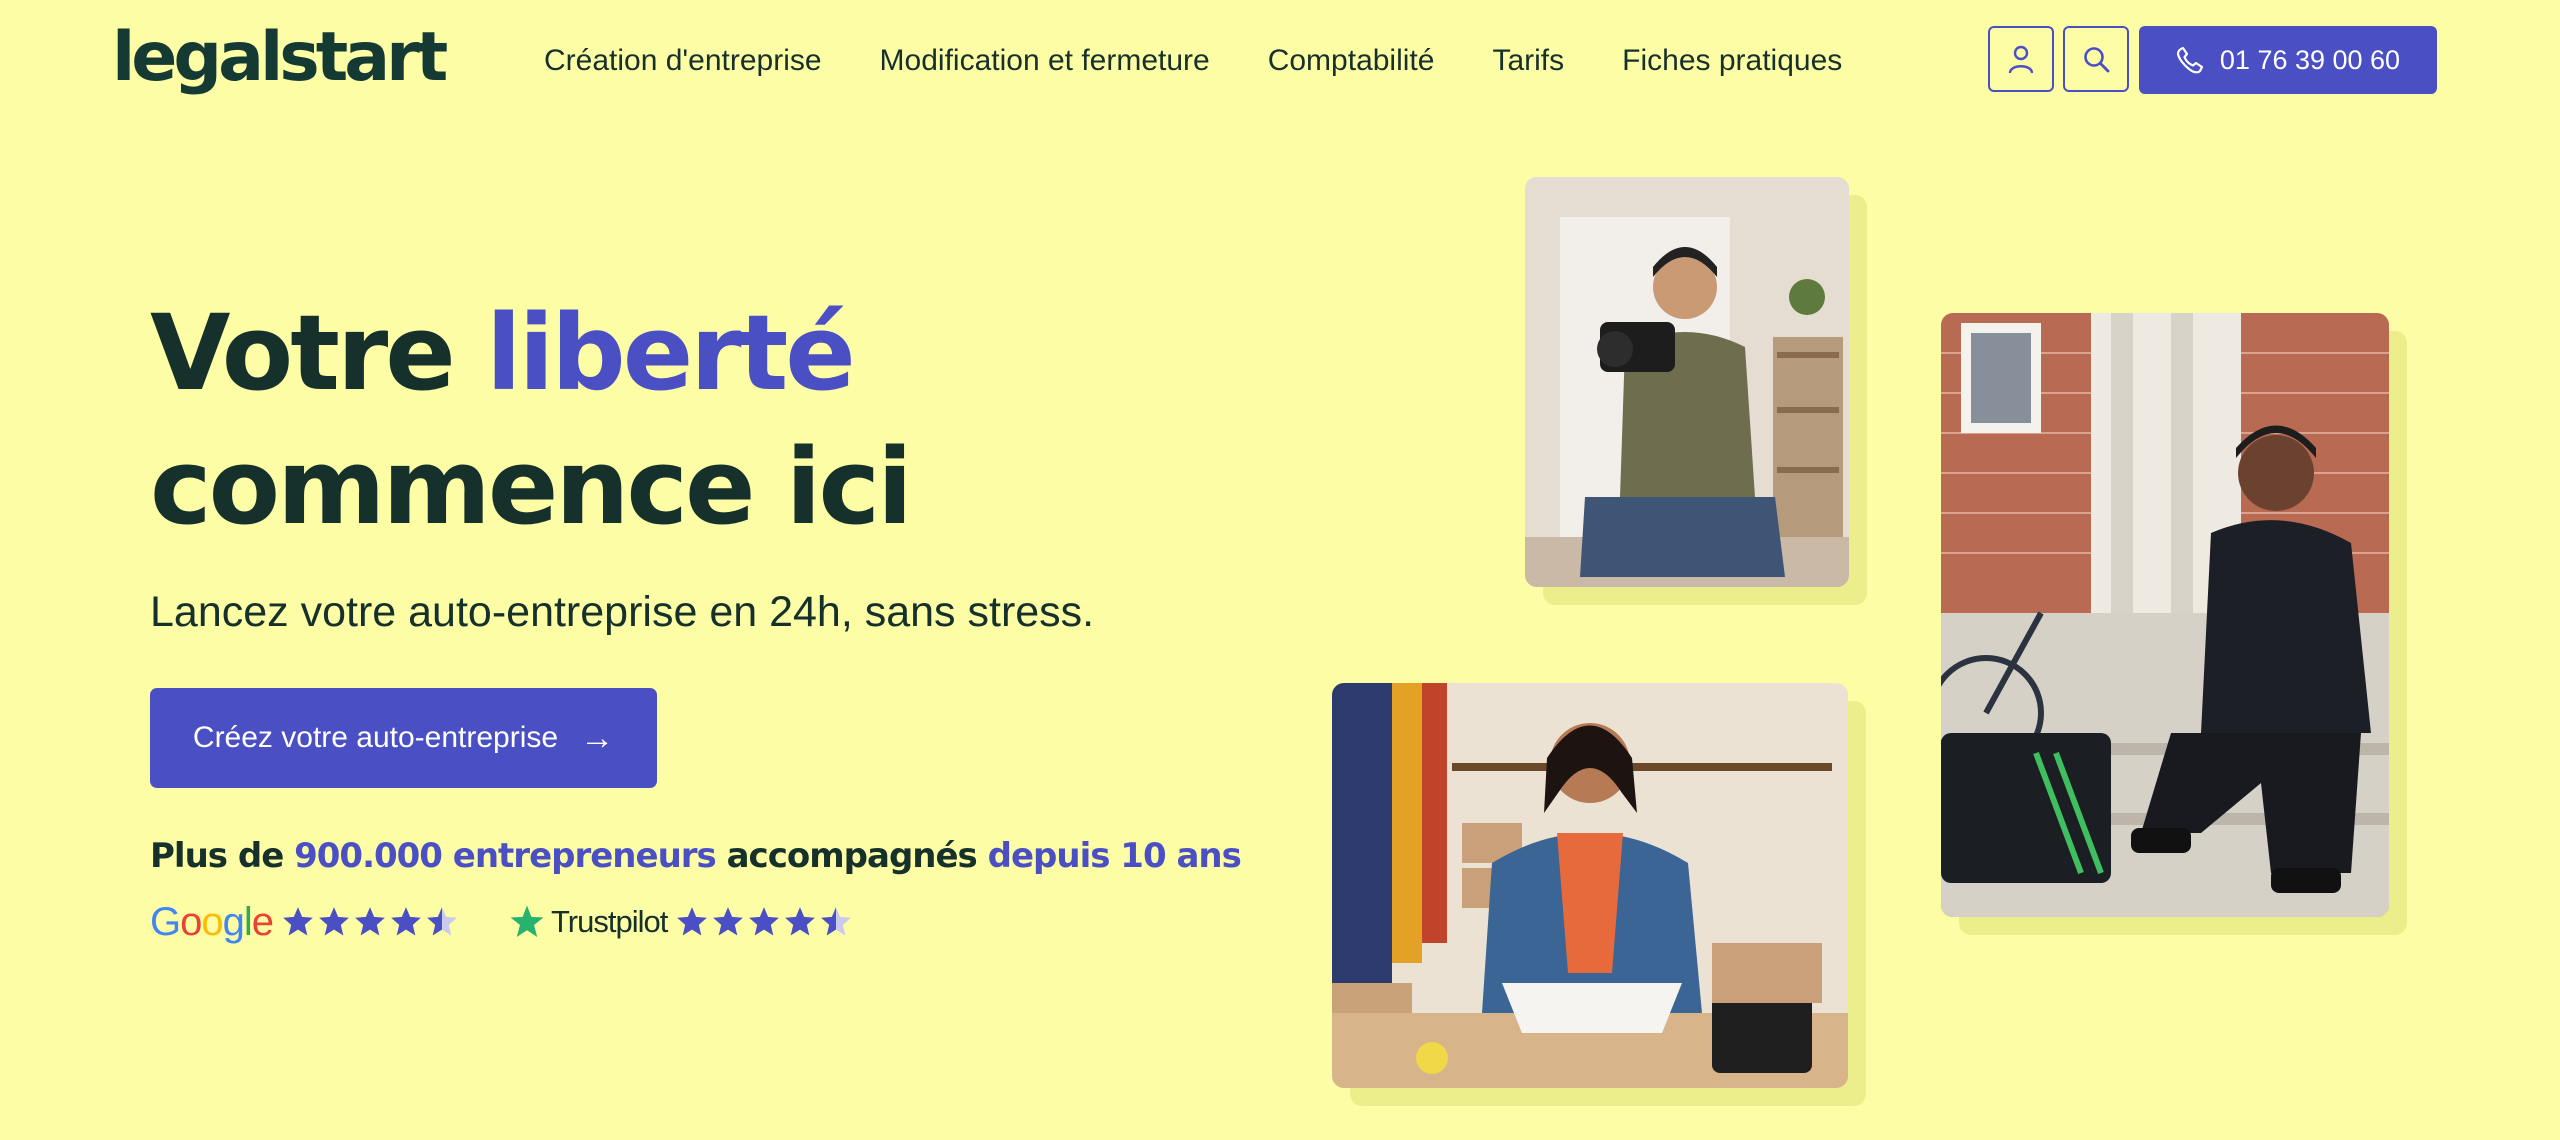 The height and width of the screenshot is (1140, 2560). What do you see at coordinates (683, 61) in the screenshot?
I see `nav-creation-entreprise: Création d'entreprise` at bounding box center [683, 61].